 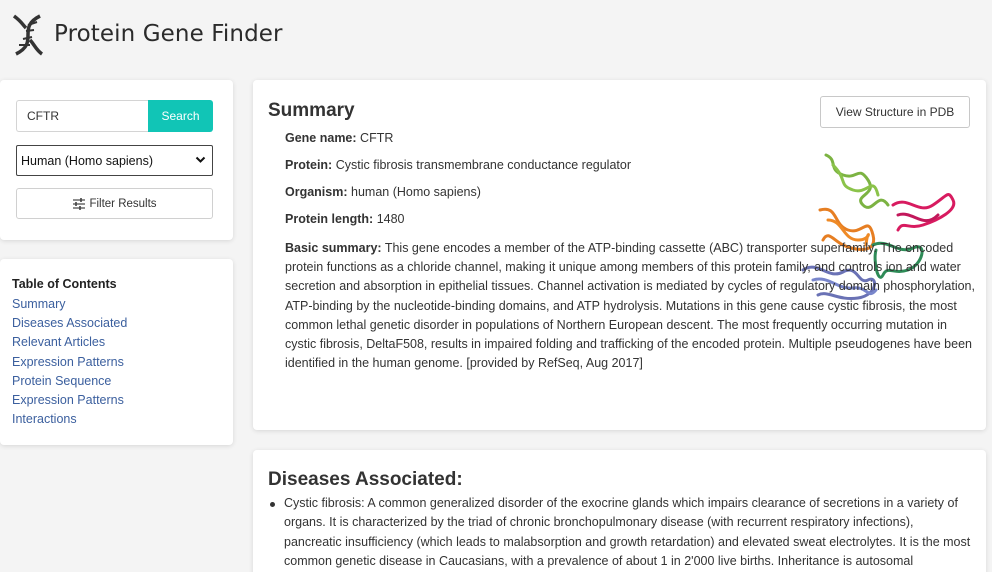 I want to click on gene-name-label: Gene name:, so click(x=321, y=138).